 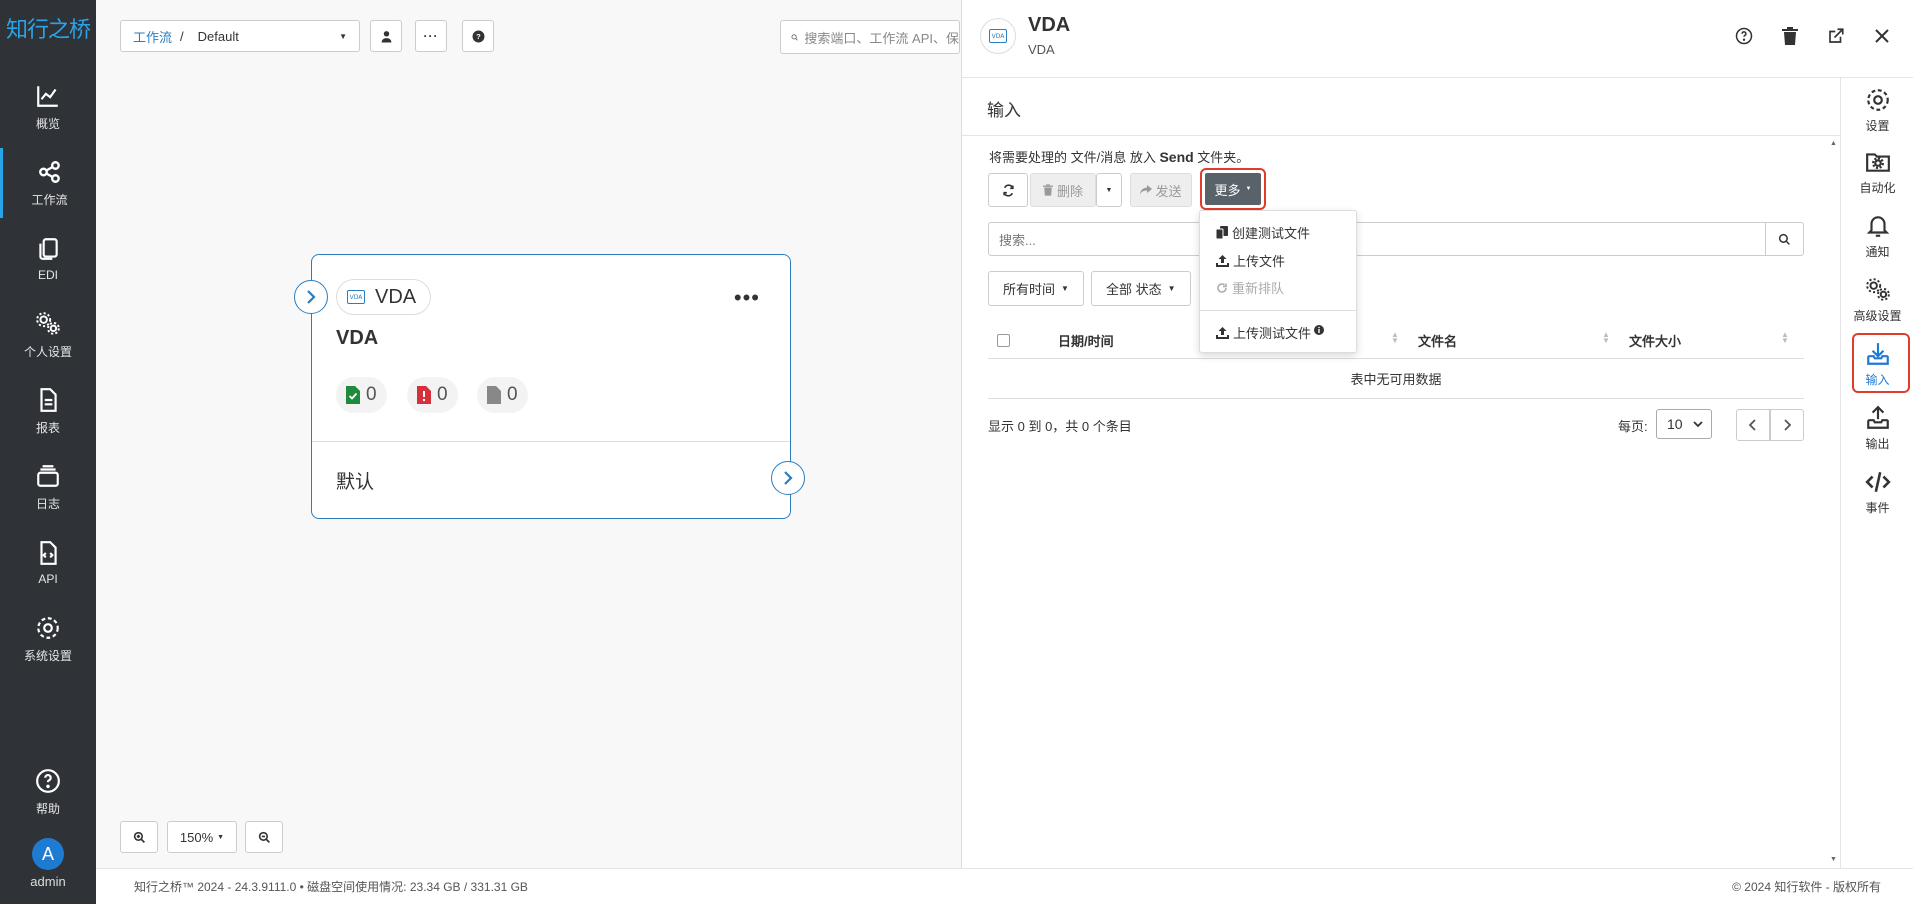 I want to click on workflow-node: VDA VDA ••• VDA 0 0 0 默认, so click(x=551, y=386).